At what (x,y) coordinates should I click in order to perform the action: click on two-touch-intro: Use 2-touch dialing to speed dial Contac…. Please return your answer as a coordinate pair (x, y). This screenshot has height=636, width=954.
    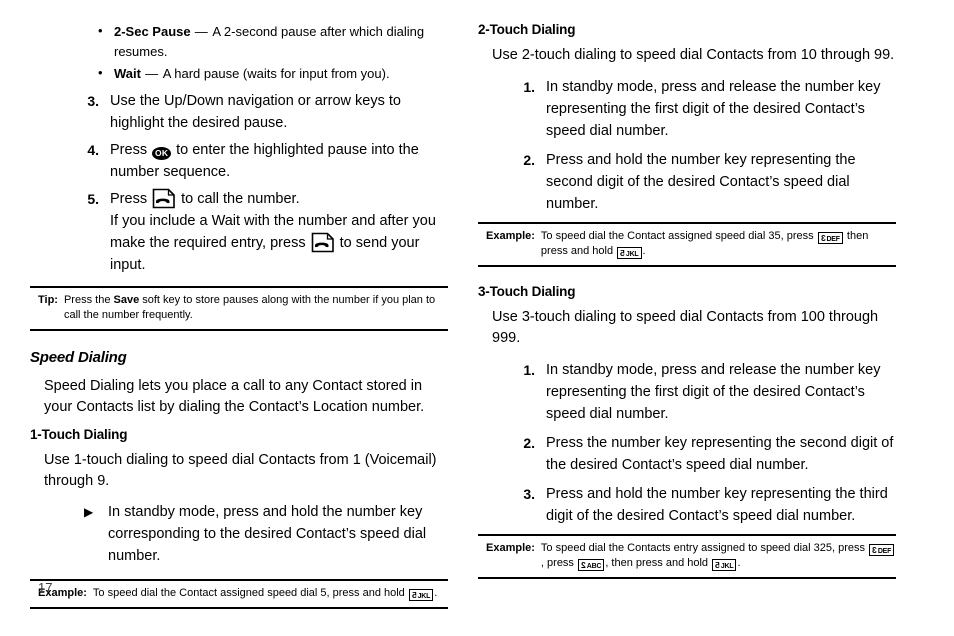
    Looking at the image, I should click on (693, 55).